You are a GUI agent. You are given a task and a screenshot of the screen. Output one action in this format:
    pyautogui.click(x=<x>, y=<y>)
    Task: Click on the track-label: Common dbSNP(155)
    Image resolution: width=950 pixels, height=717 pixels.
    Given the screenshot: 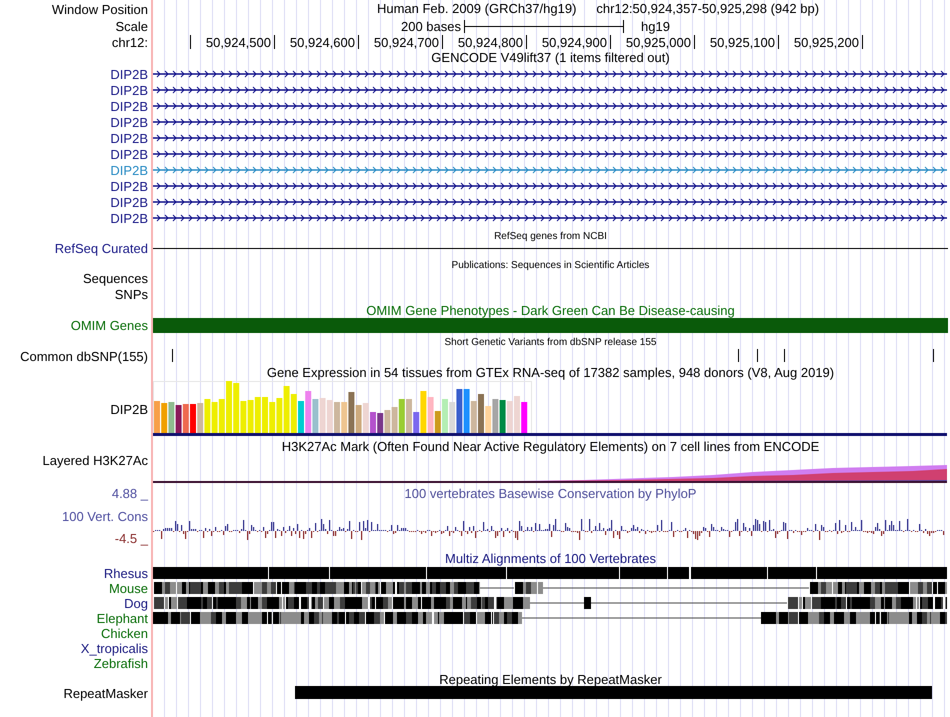 What is the action you would take?
    pyautogui.click(x=84, y=356)
    